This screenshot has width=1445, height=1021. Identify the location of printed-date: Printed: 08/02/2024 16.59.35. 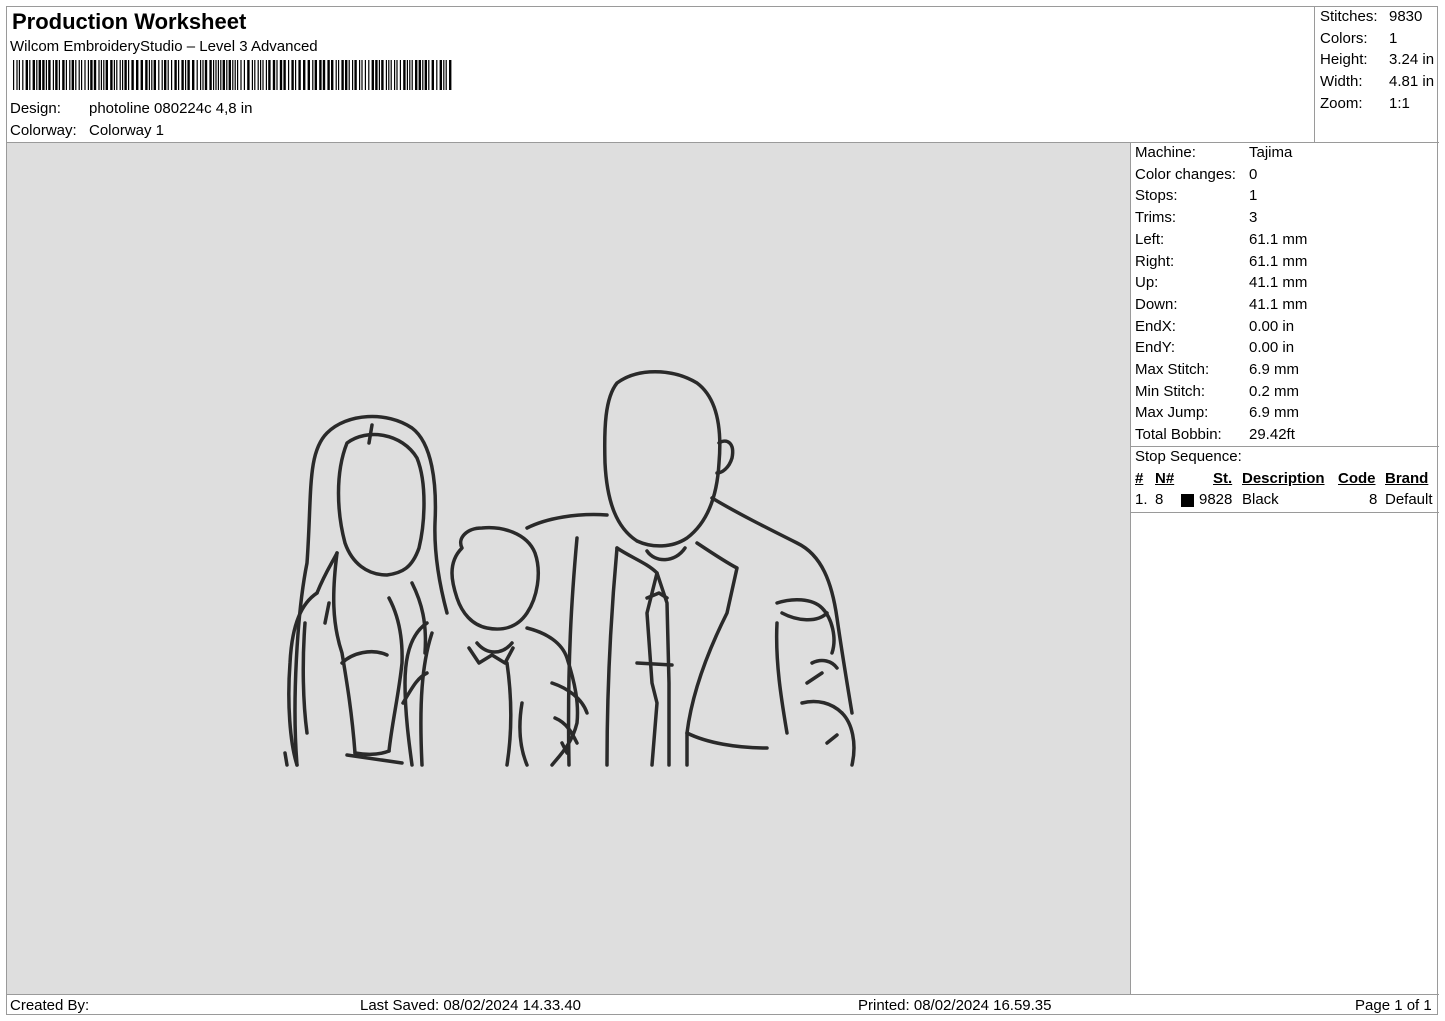
(955, 1005).